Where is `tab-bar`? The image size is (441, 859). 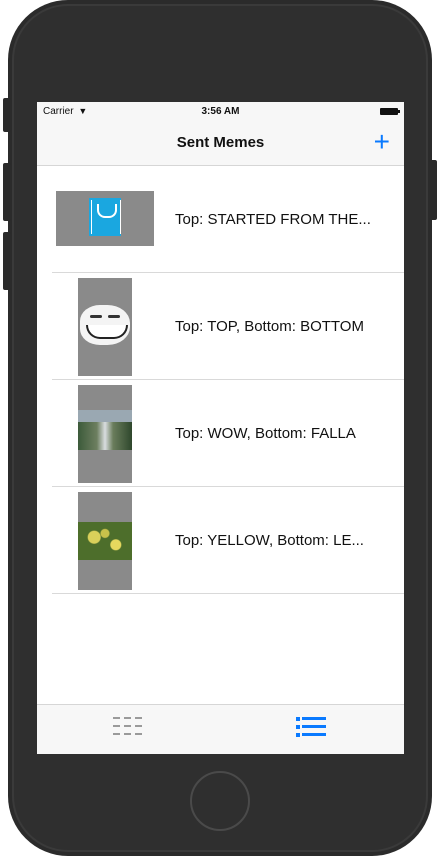 tab-bar is located at coordinates (220, 729).